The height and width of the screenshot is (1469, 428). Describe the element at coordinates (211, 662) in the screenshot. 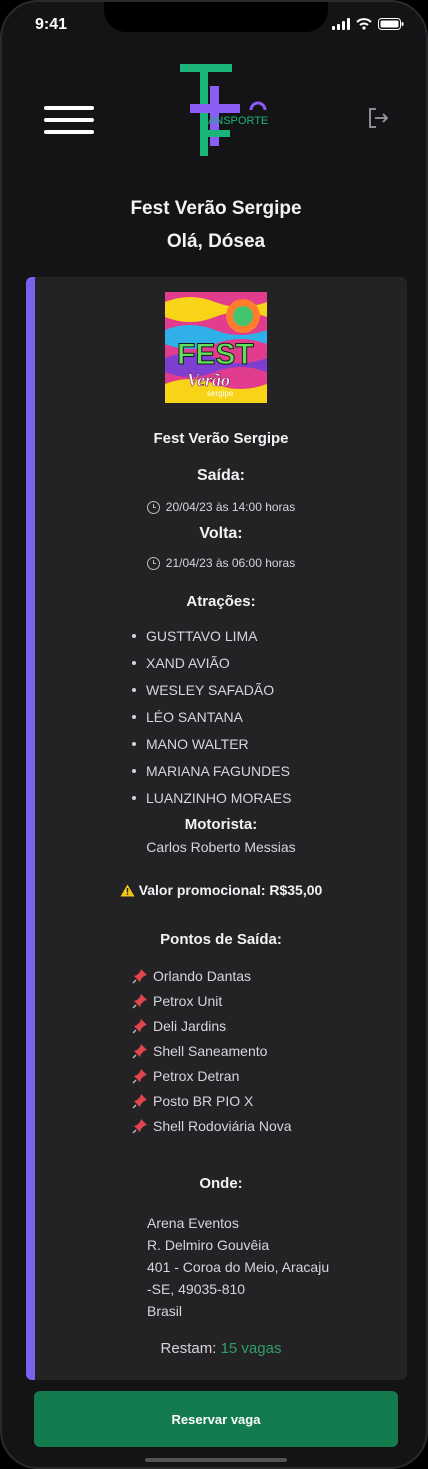

I see `list-item: XAND AVIÃO` at that location.